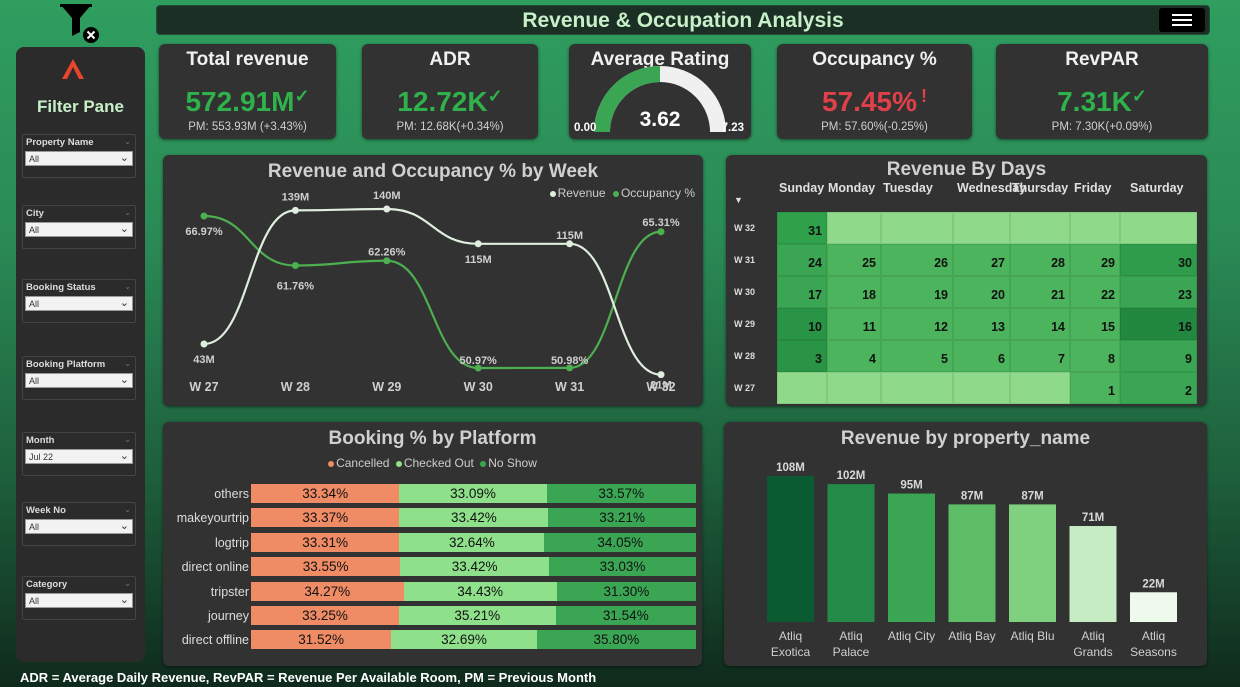 This screenshot has height=687, width=1240. I want to click on sort-down-icon: ▼, so click(738, 200).